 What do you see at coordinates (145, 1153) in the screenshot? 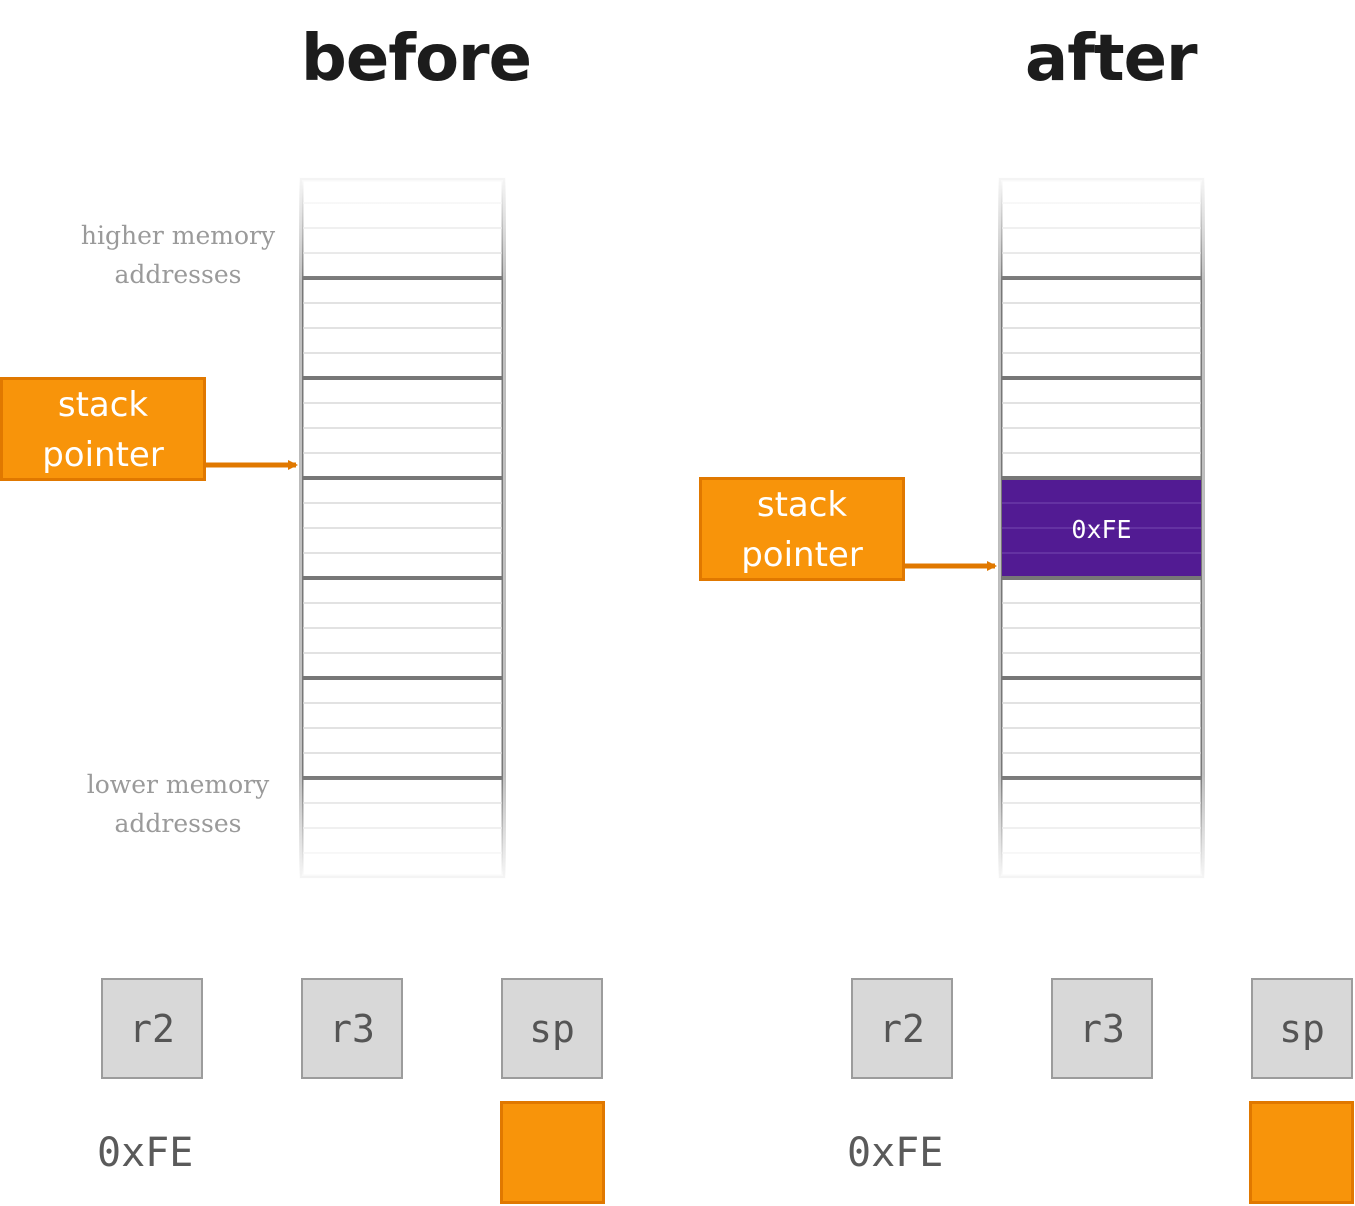
I see `r2-value-before: 0xFE` at bounding box center [145, 1153].